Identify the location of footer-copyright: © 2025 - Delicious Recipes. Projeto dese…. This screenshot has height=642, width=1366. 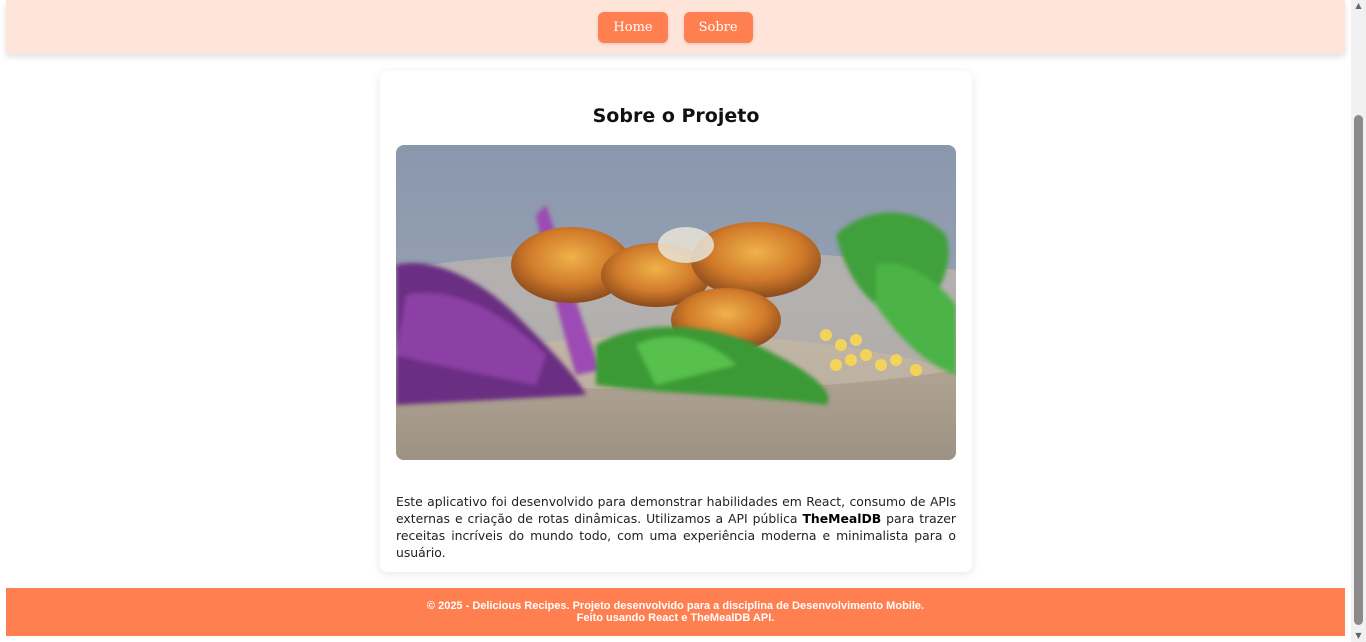
(675, 606).